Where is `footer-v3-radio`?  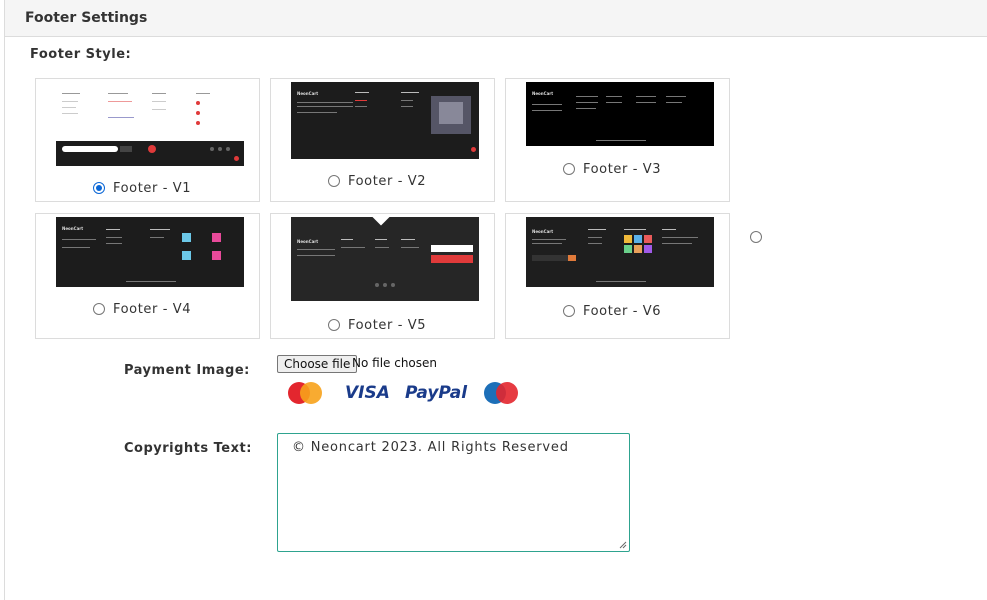
footer-v3-radio is located at coordinates (569, 169).